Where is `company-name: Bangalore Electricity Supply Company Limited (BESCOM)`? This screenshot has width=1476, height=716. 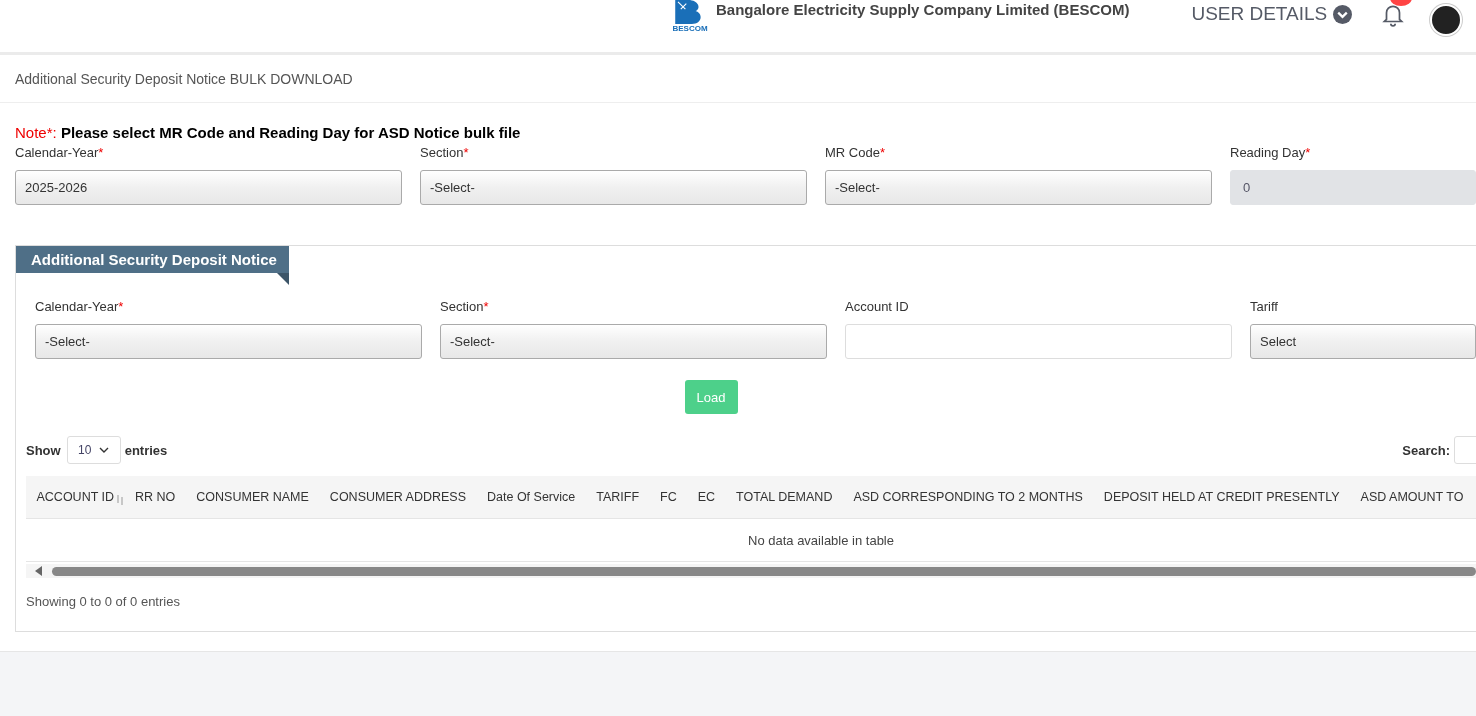
company-name: Bangalore Electricity Supply Company Limited (BESCOM) is located at coordinates (923, 9).